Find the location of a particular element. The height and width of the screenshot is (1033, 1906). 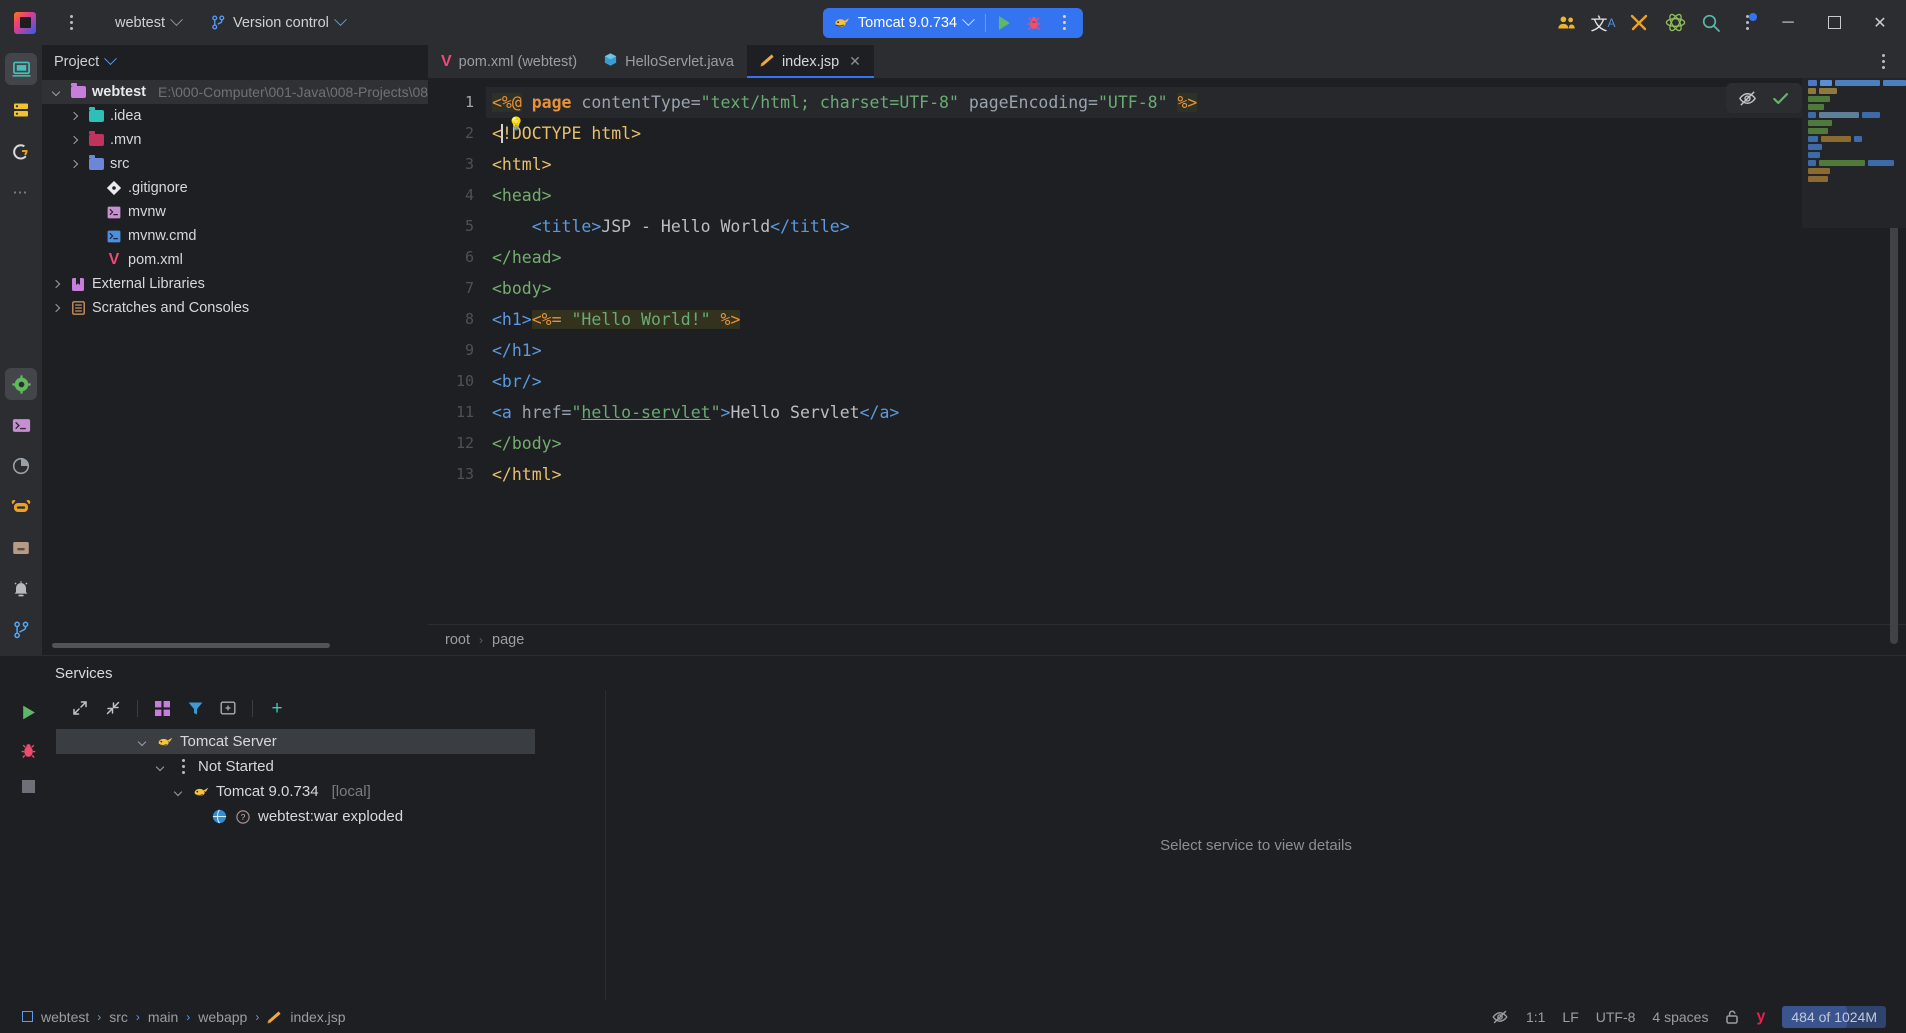

project-tree-row: .mvn is located at coordinates (235, 140).